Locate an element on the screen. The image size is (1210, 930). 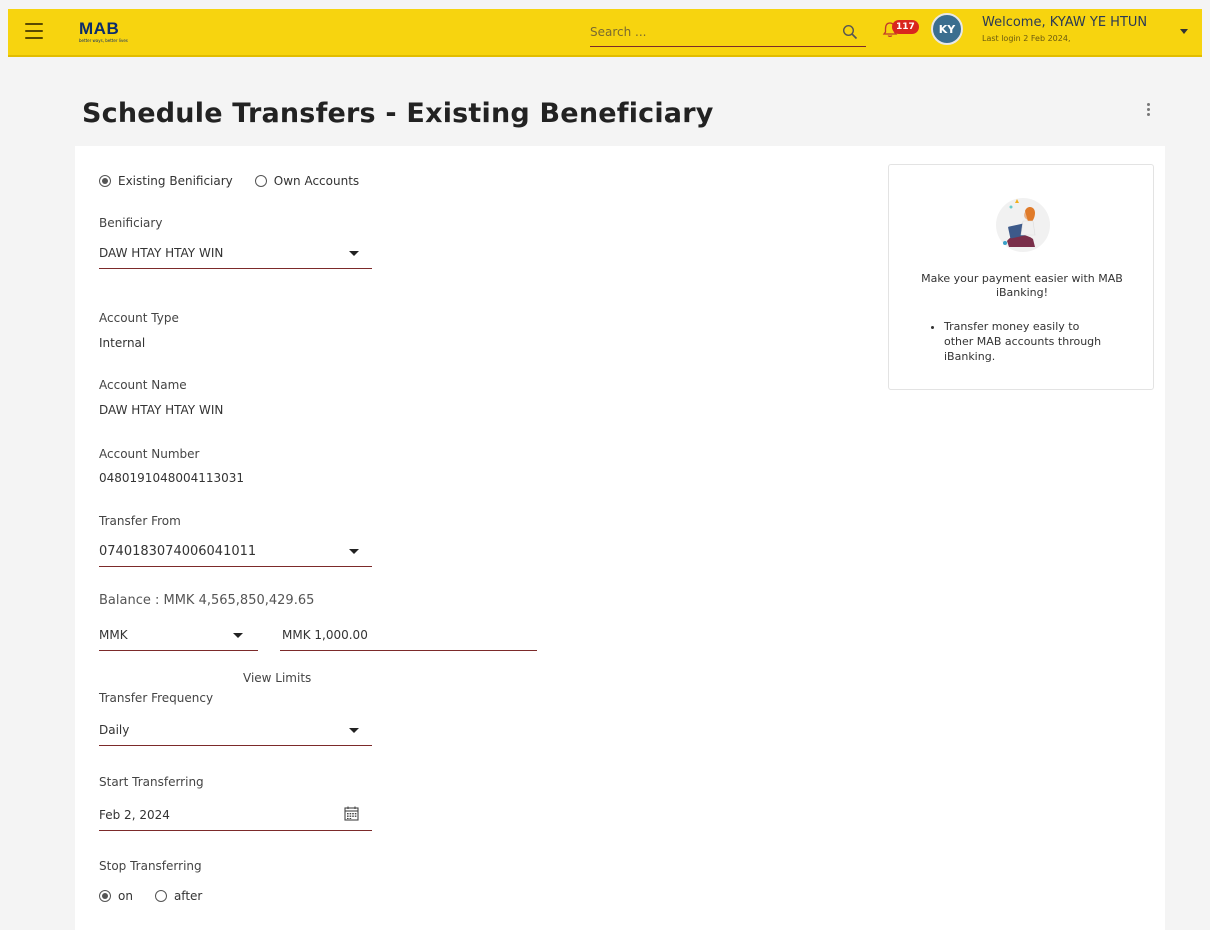
mab-logo: MAB better ways, better lives is located at coordinates (103, 31).